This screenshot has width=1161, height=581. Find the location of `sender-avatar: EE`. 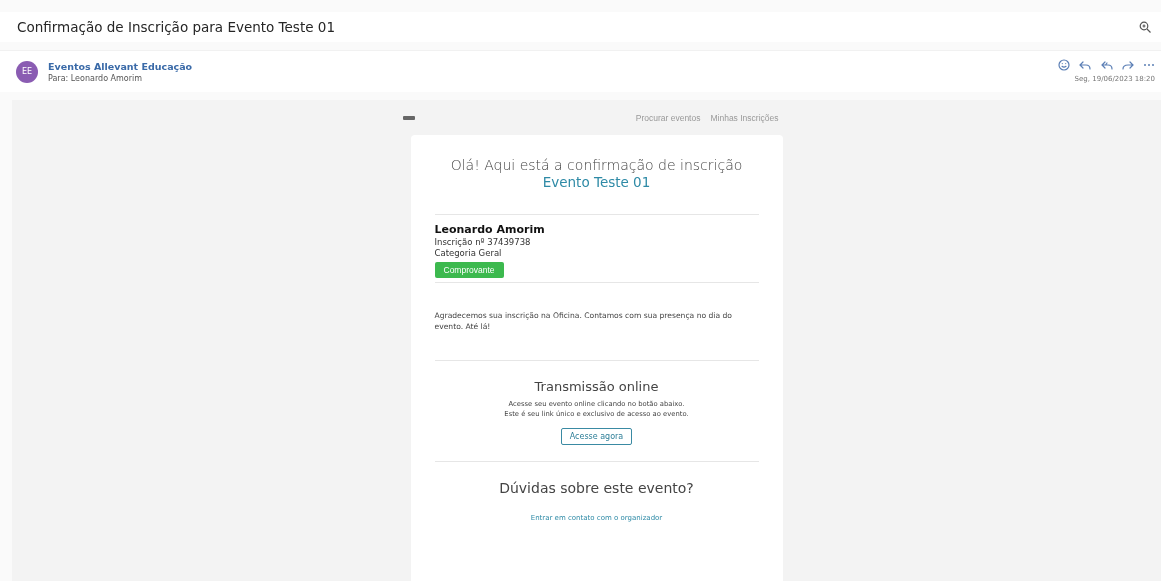

sender-avatar: EE is located at coordinates (27, 71).